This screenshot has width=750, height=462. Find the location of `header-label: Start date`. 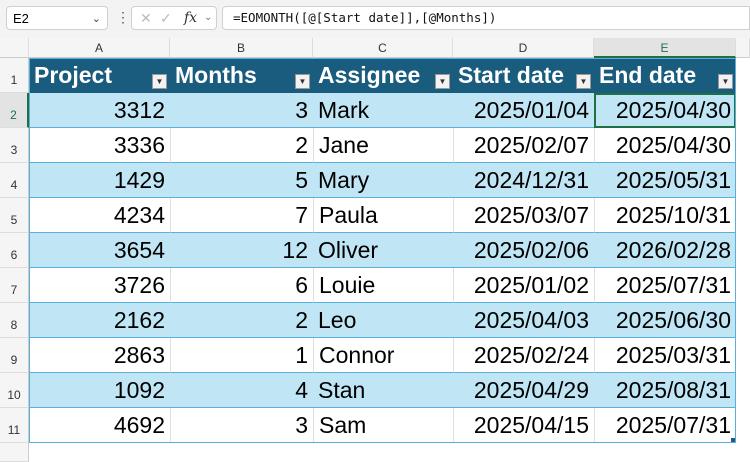

header-label: Start date is located at coordinates (511, 75).